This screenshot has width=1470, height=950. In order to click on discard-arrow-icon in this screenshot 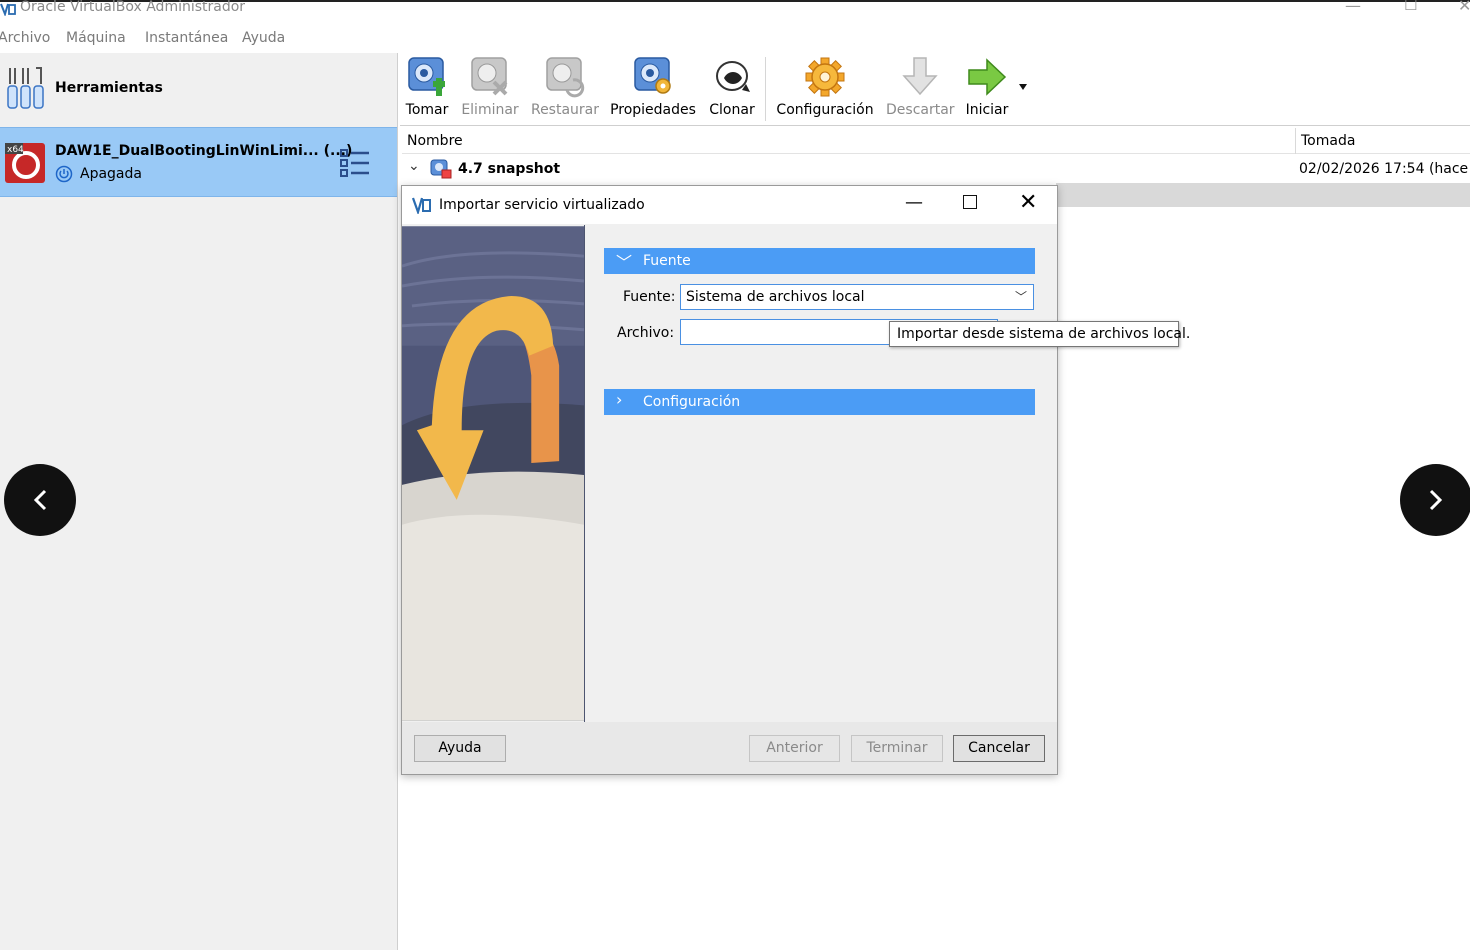, I will do `click(920, 76)`.